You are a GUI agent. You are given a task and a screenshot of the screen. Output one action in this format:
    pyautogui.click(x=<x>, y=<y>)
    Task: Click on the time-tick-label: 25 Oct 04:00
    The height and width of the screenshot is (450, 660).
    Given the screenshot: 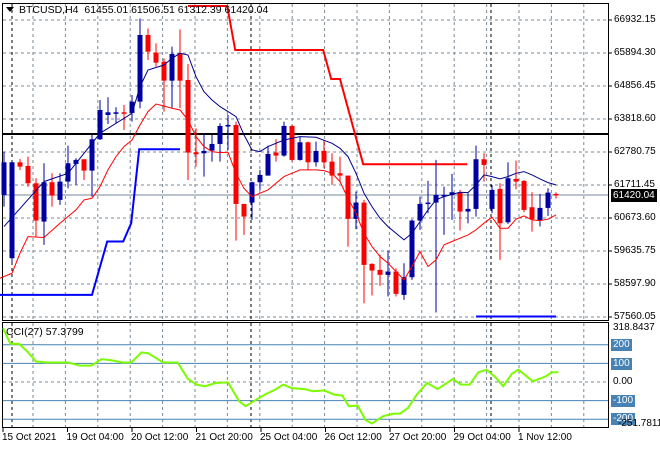 What is the action you would take?
    pyautogui.click(x=289, y=437)
    